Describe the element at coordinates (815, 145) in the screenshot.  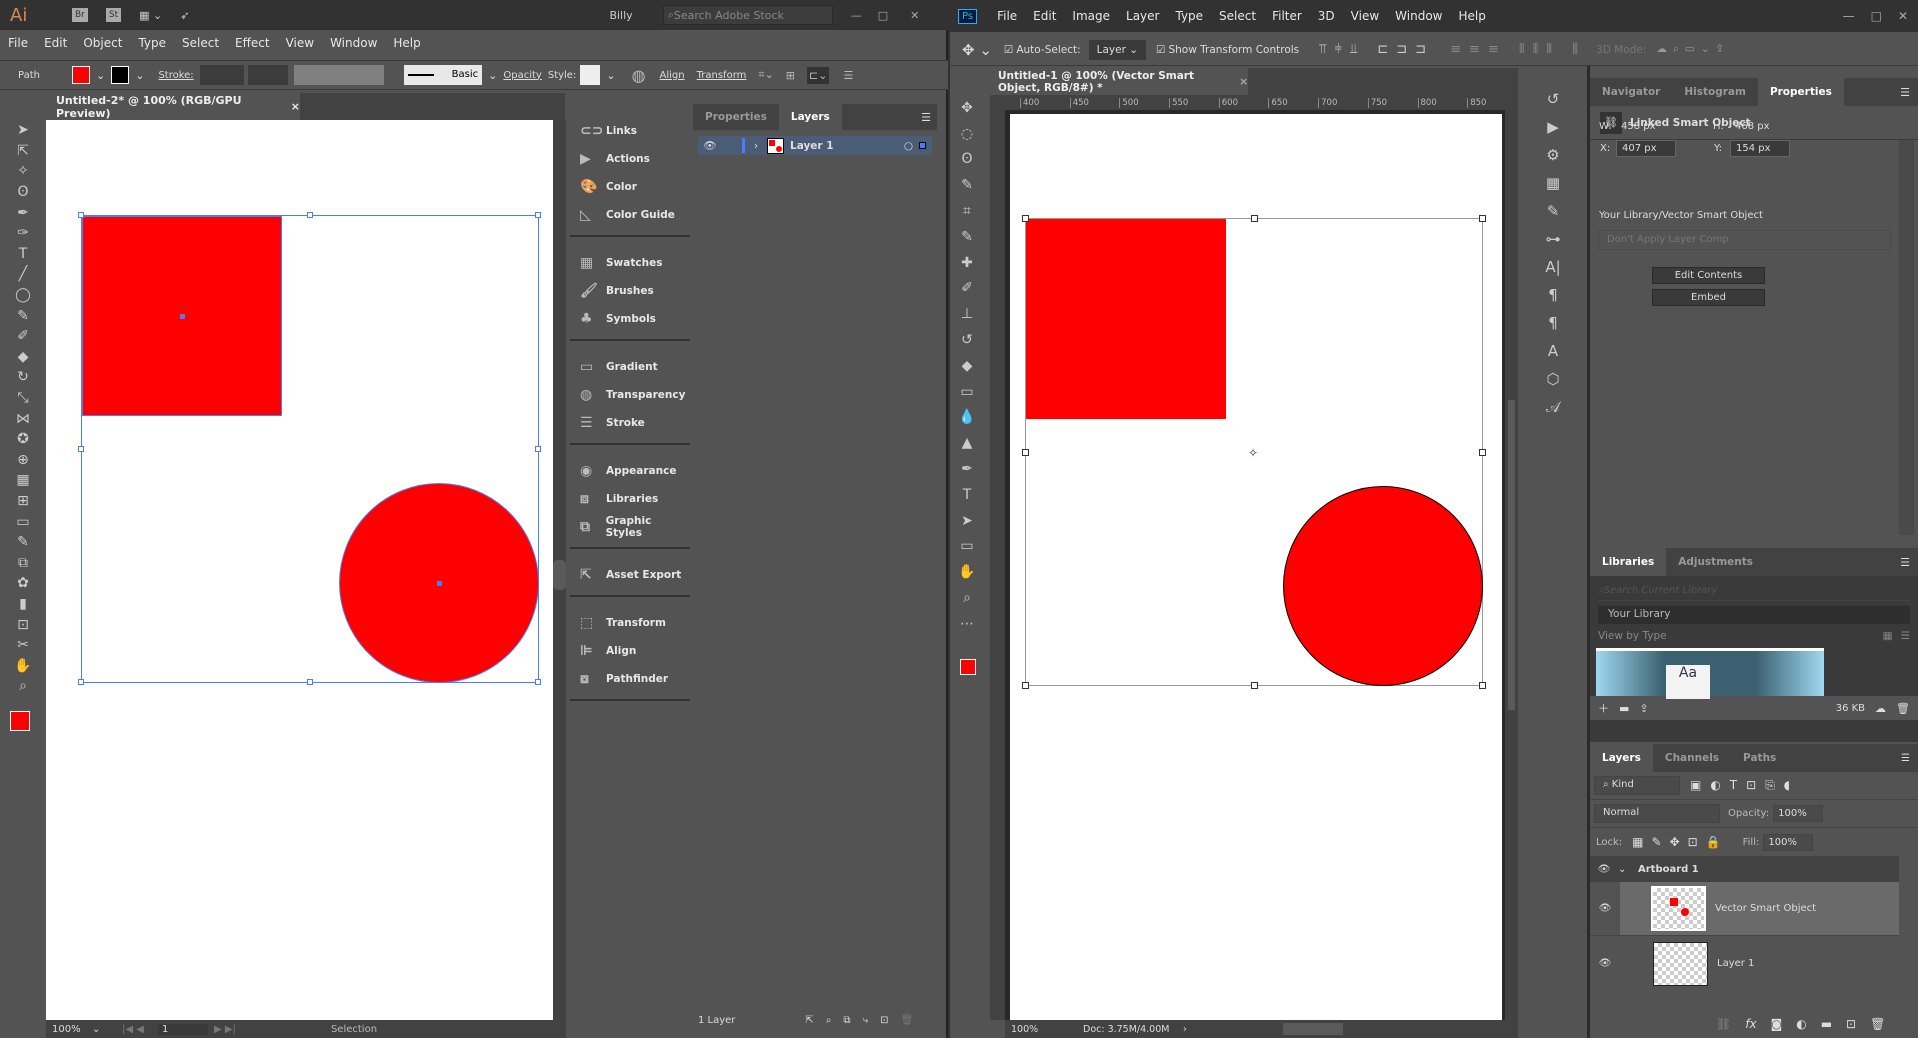
I see `layer-row: 👁 › Layer 1 ○` at that location.